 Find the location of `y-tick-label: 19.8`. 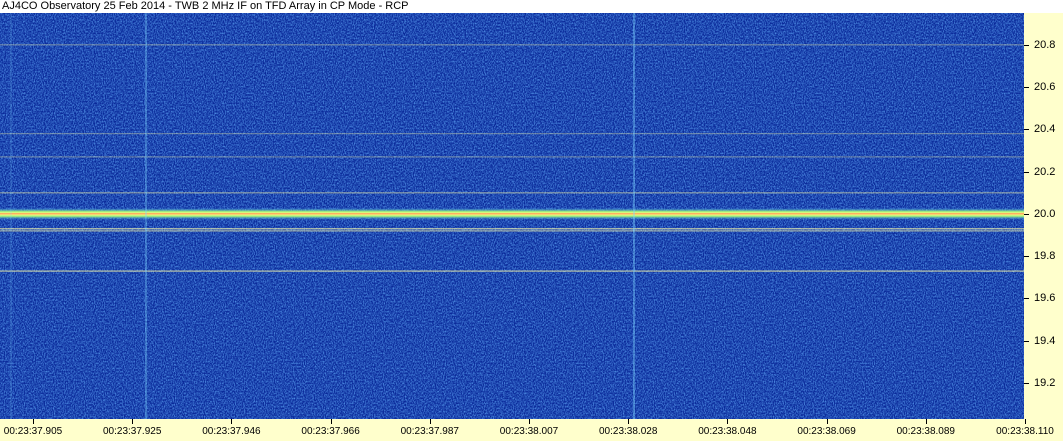

y-tick-label: 19.8 is located at coordinates (1045, 256).